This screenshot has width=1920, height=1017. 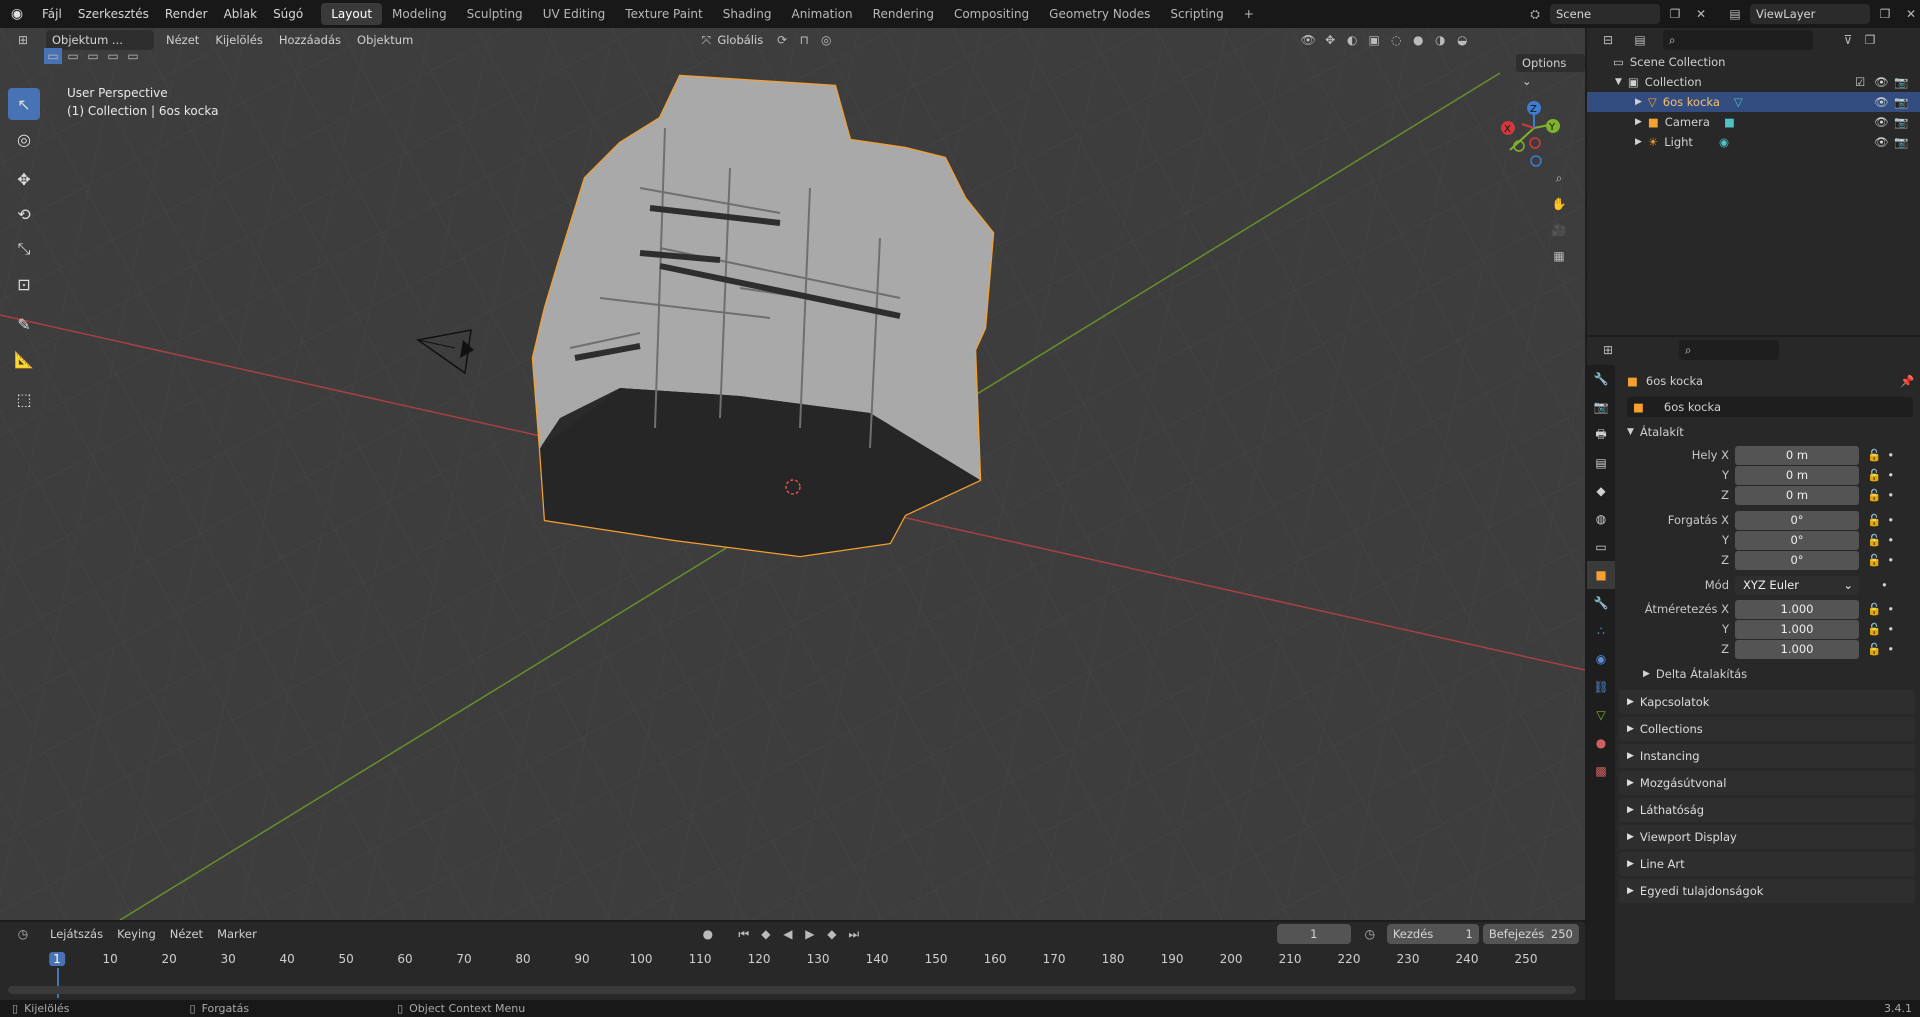 I want to click on collection-tab-icon: ▭, so click(x=1601, y=547).